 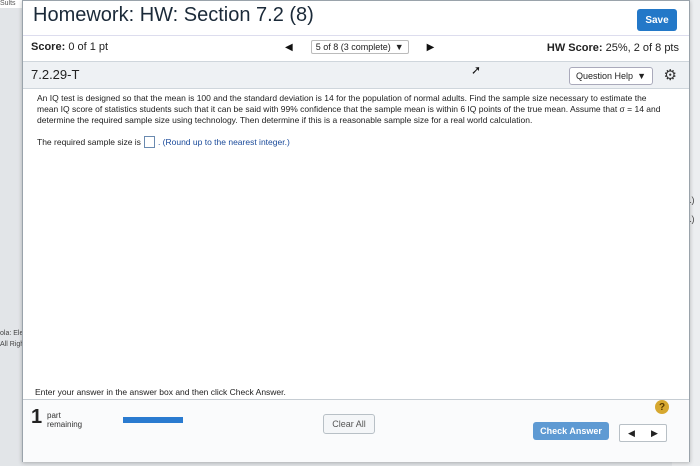 I want to click on answer-input, so click(x=149, y=142).